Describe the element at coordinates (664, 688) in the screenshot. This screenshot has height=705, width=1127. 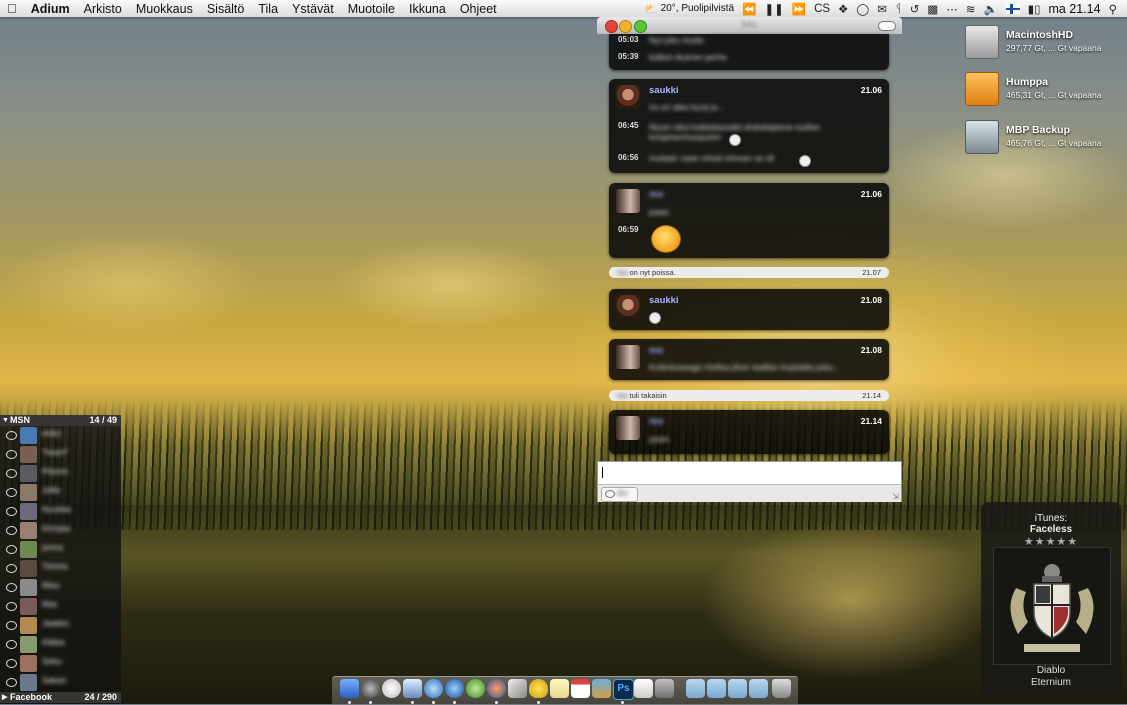
I see `illustrator-icon` at that location.